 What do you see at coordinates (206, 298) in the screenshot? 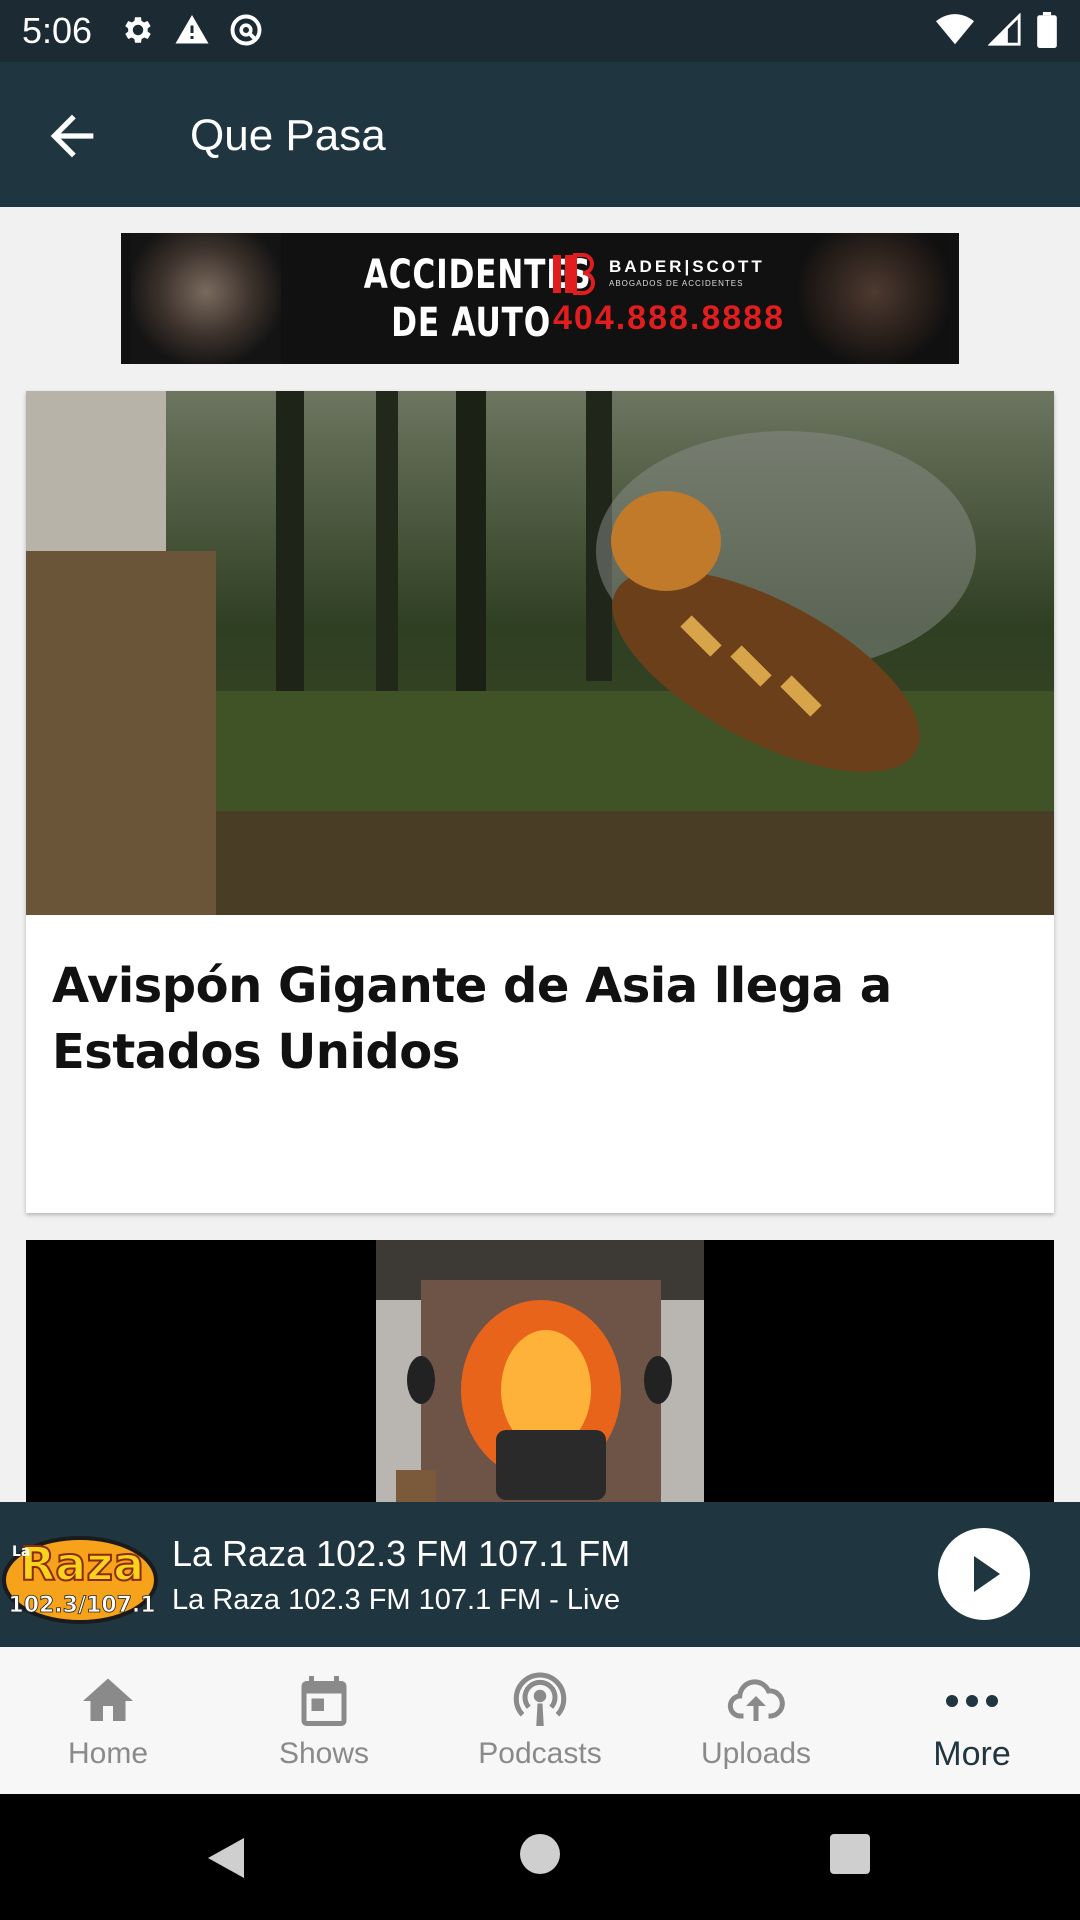
I see `ad-portrait-left` at bounding box center [206, 298].